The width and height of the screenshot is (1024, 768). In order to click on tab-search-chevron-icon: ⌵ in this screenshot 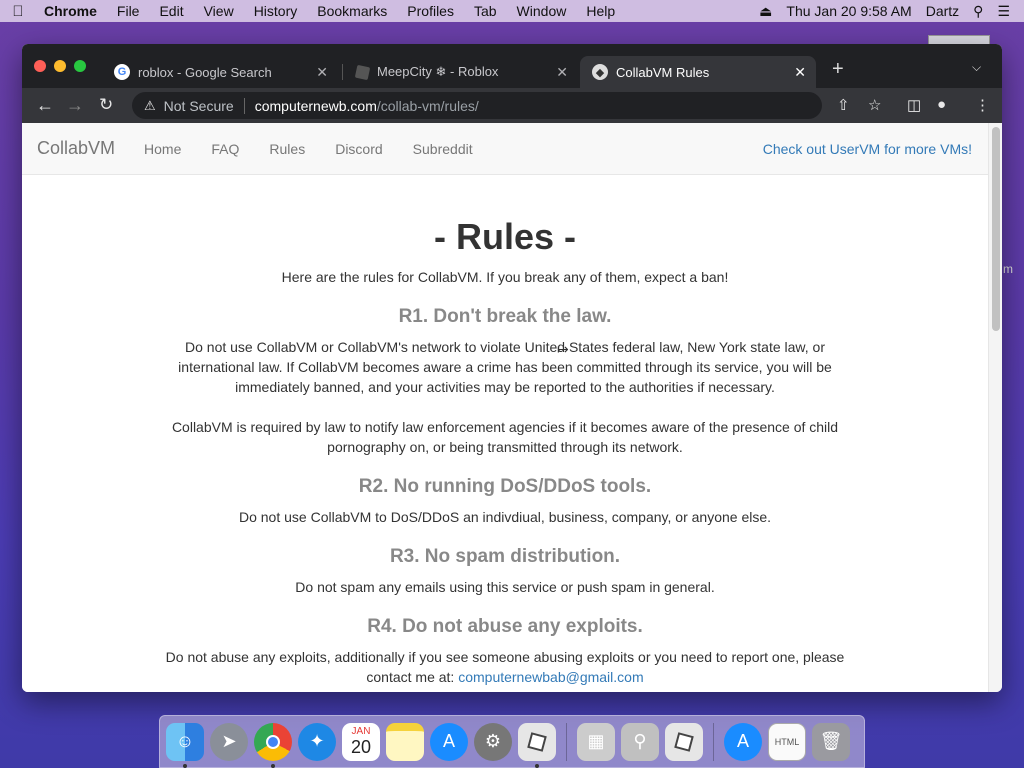, I will do `click(976, 67)`.